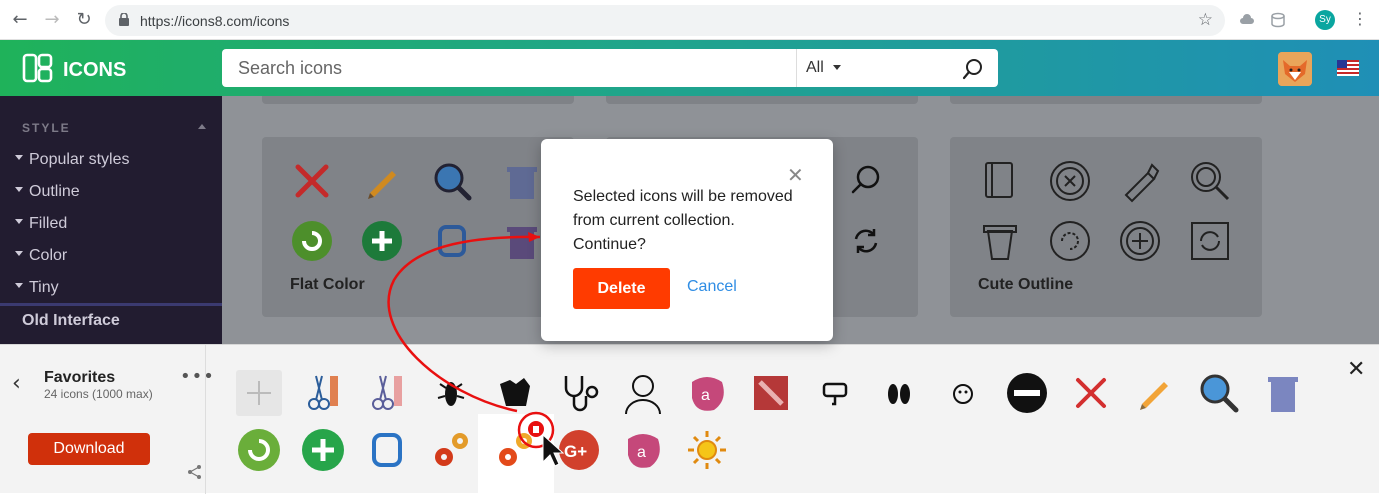  What do you see at coordinates (1278, 20) in the screenshot?
I see `database-extension-icon` at bounding box center [1278, 20].